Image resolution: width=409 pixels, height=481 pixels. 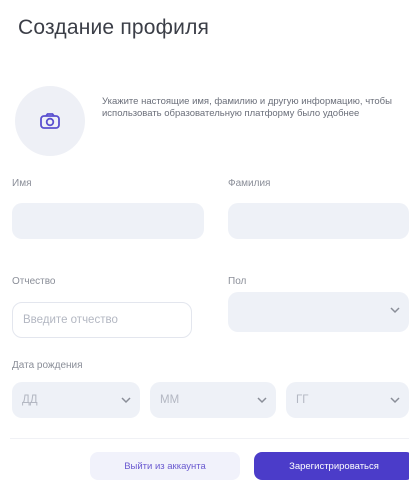 I want to click on birth-day-placeholder: ДД, so click(x=30, y=400).